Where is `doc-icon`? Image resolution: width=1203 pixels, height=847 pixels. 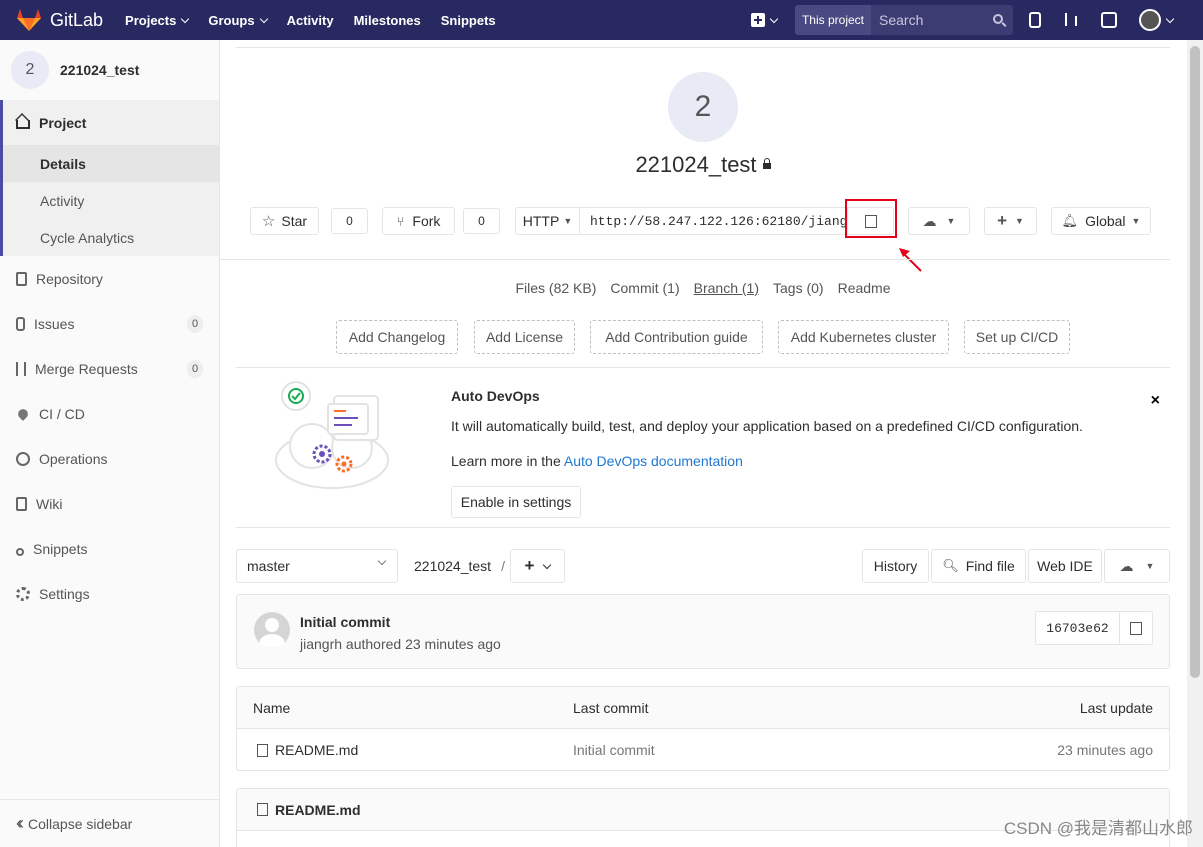 doc-icon is located at coordinates (21, 278).